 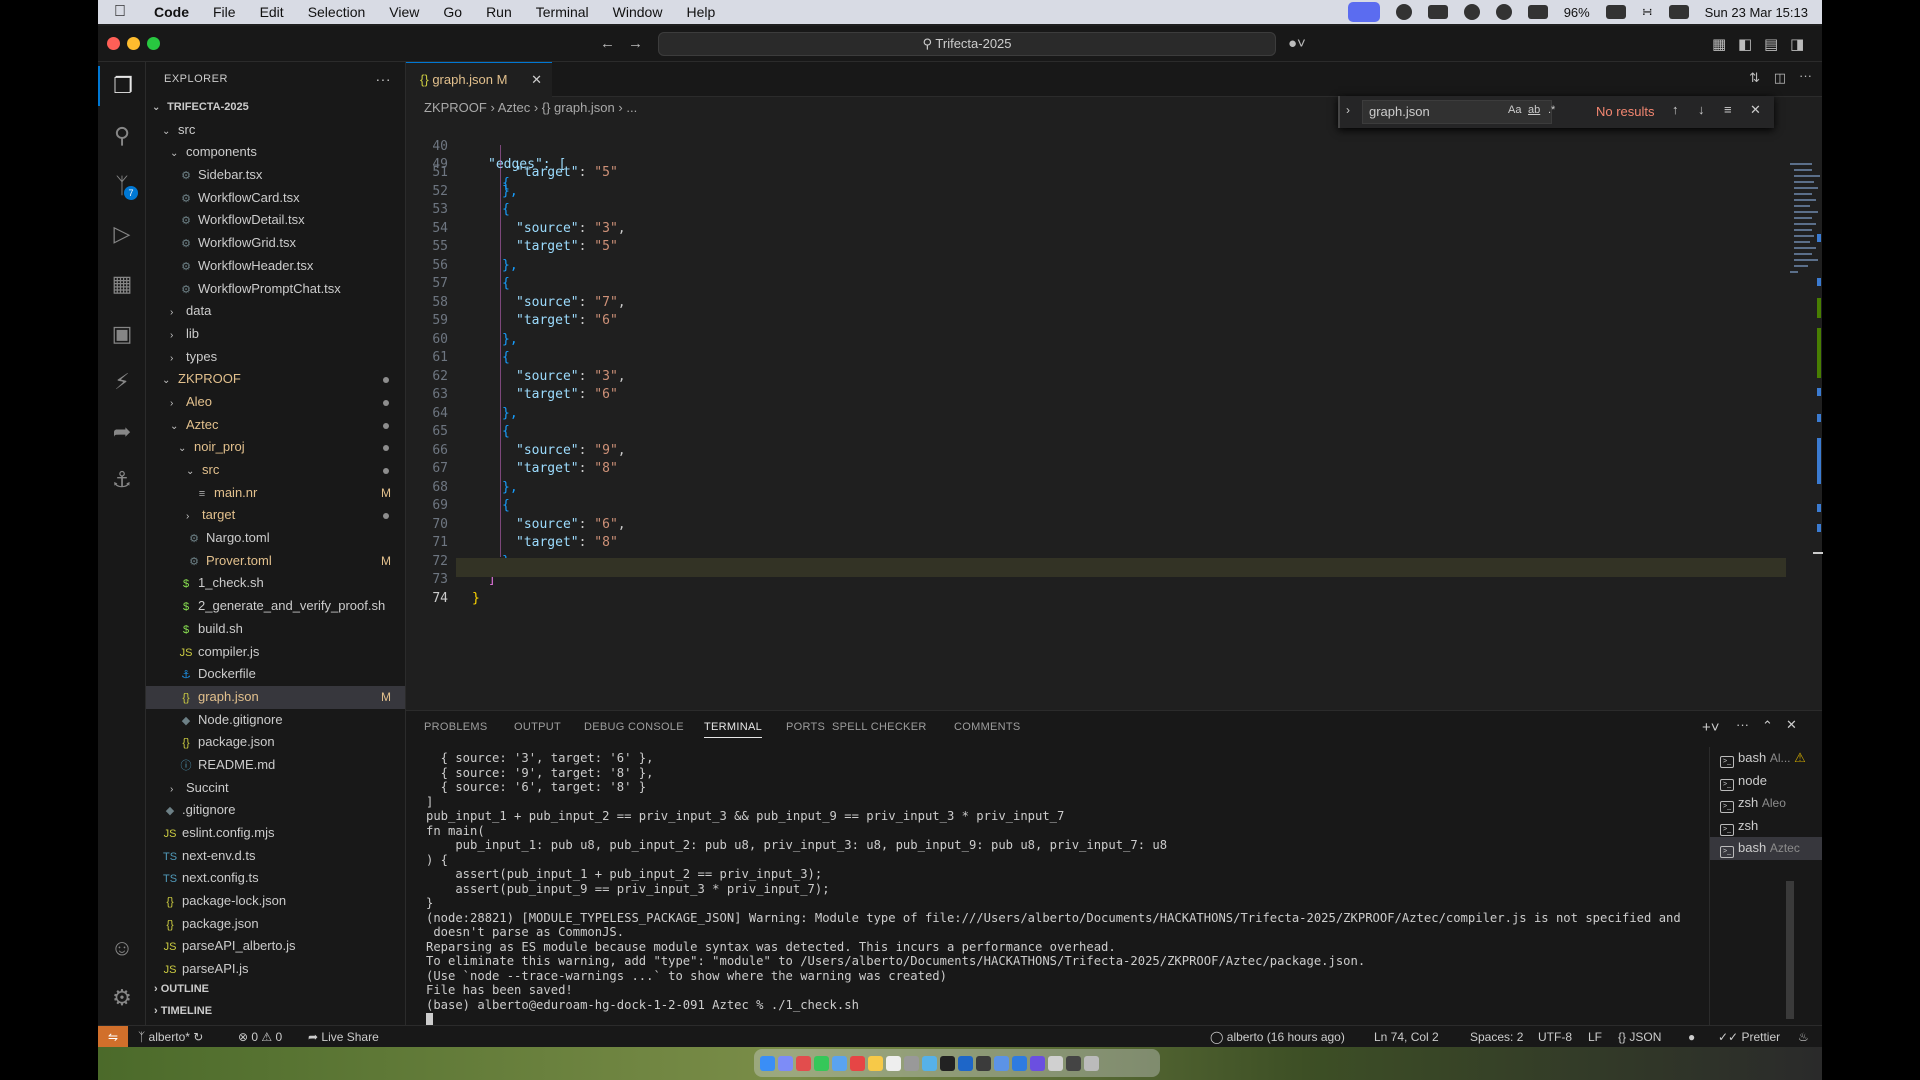 What do you see at coordinates (122, 432) in the screenshot?
I see `live-share-icon: ➦` at bounding box center [122, 432].